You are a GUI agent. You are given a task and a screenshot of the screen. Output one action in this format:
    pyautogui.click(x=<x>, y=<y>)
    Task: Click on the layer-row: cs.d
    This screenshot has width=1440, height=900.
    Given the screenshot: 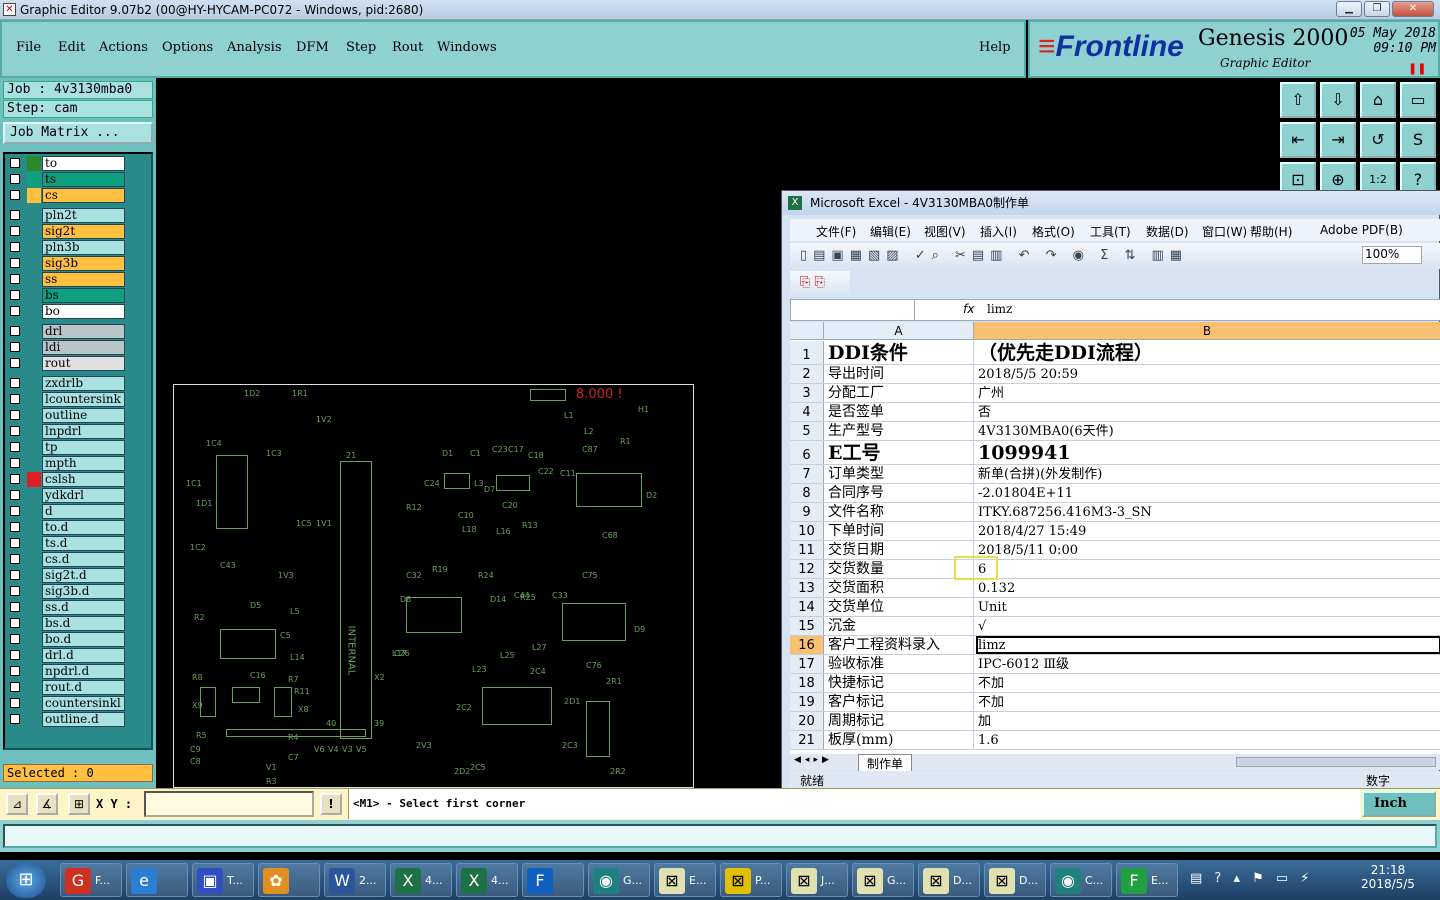 What is the action you would take?
    pyautogui.click(x=66, y=559)
    